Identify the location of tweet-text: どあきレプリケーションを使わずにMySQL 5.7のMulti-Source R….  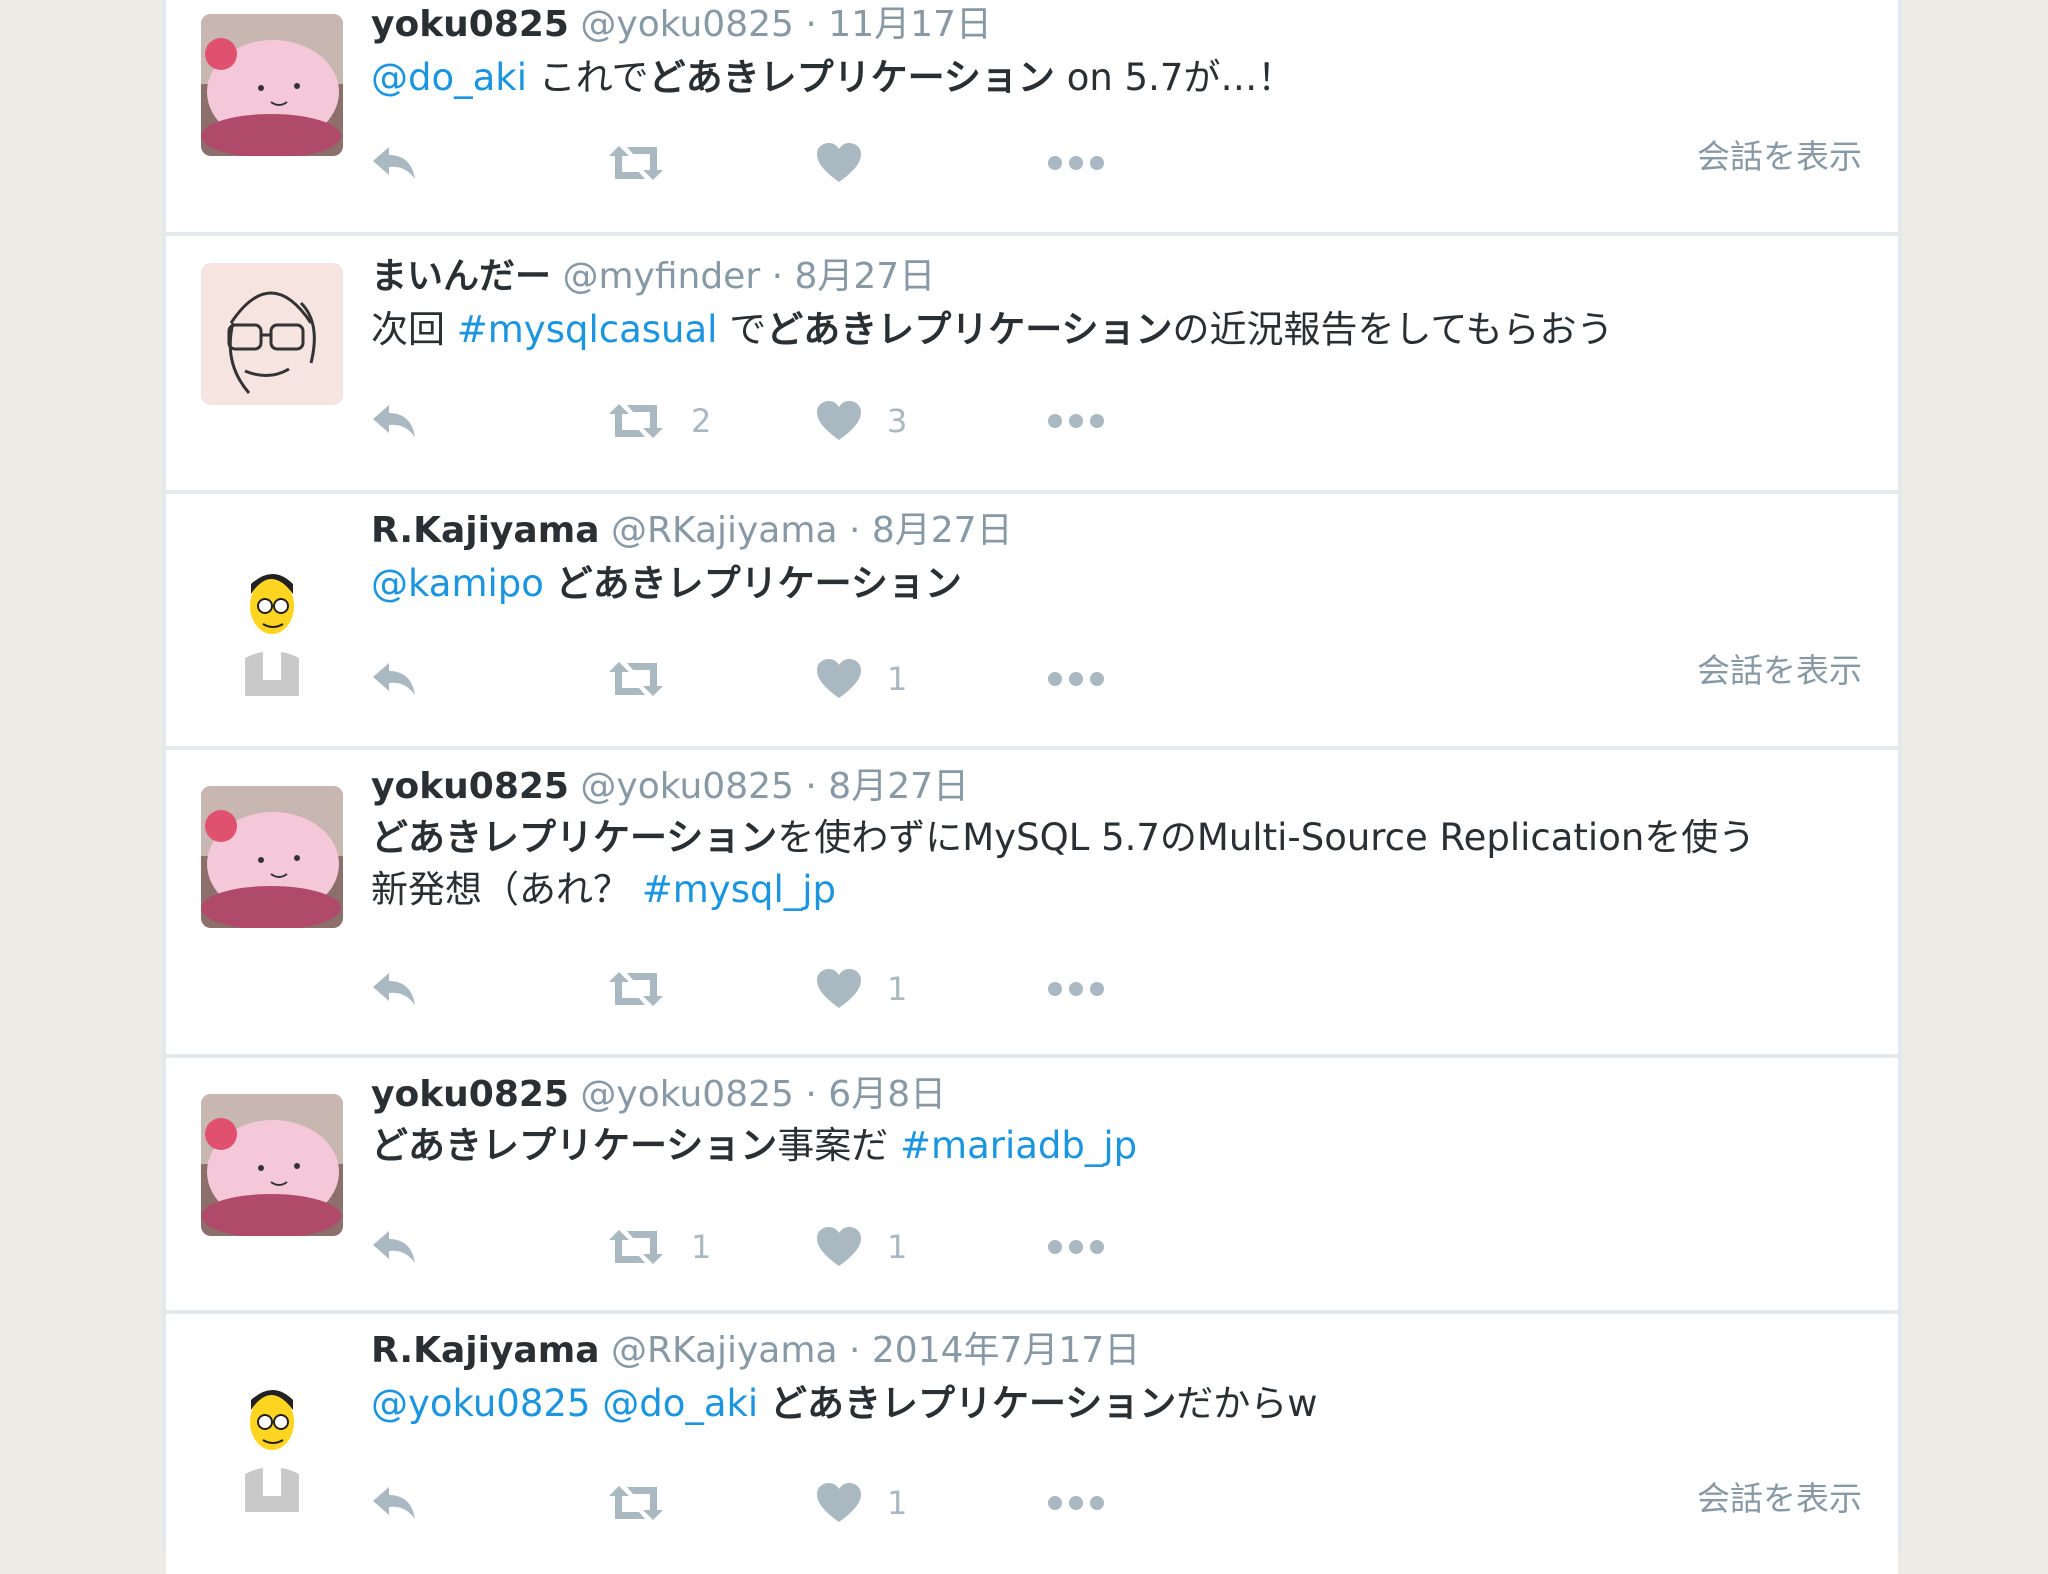
(1121, 864).